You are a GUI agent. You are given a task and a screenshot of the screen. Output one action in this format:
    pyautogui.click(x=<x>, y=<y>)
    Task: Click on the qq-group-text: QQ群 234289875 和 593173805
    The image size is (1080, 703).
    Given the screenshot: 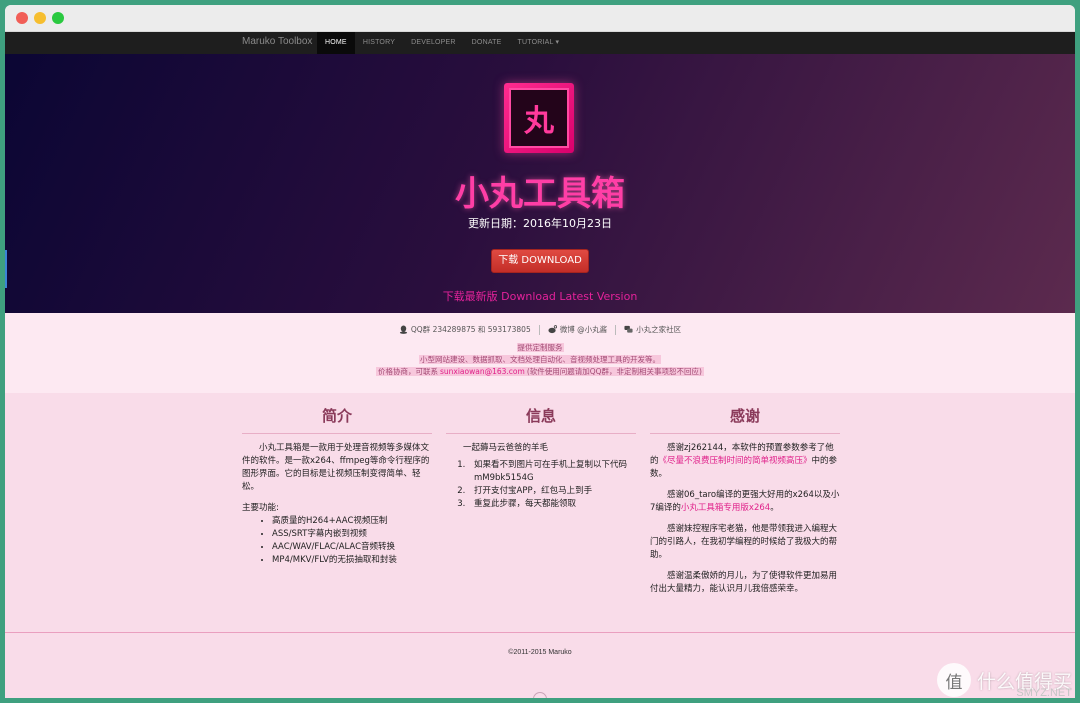 What is the action you would take?
    pyautogui.click(x=470, y=329)
    